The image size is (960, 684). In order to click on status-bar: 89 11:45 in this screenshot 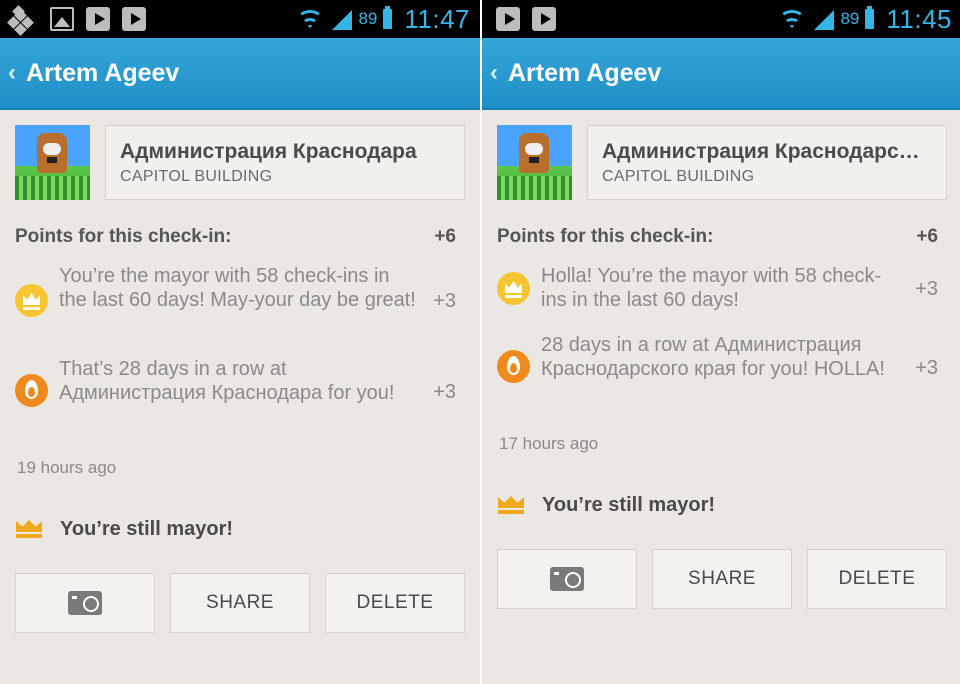, I will do `click(721, 19)`.